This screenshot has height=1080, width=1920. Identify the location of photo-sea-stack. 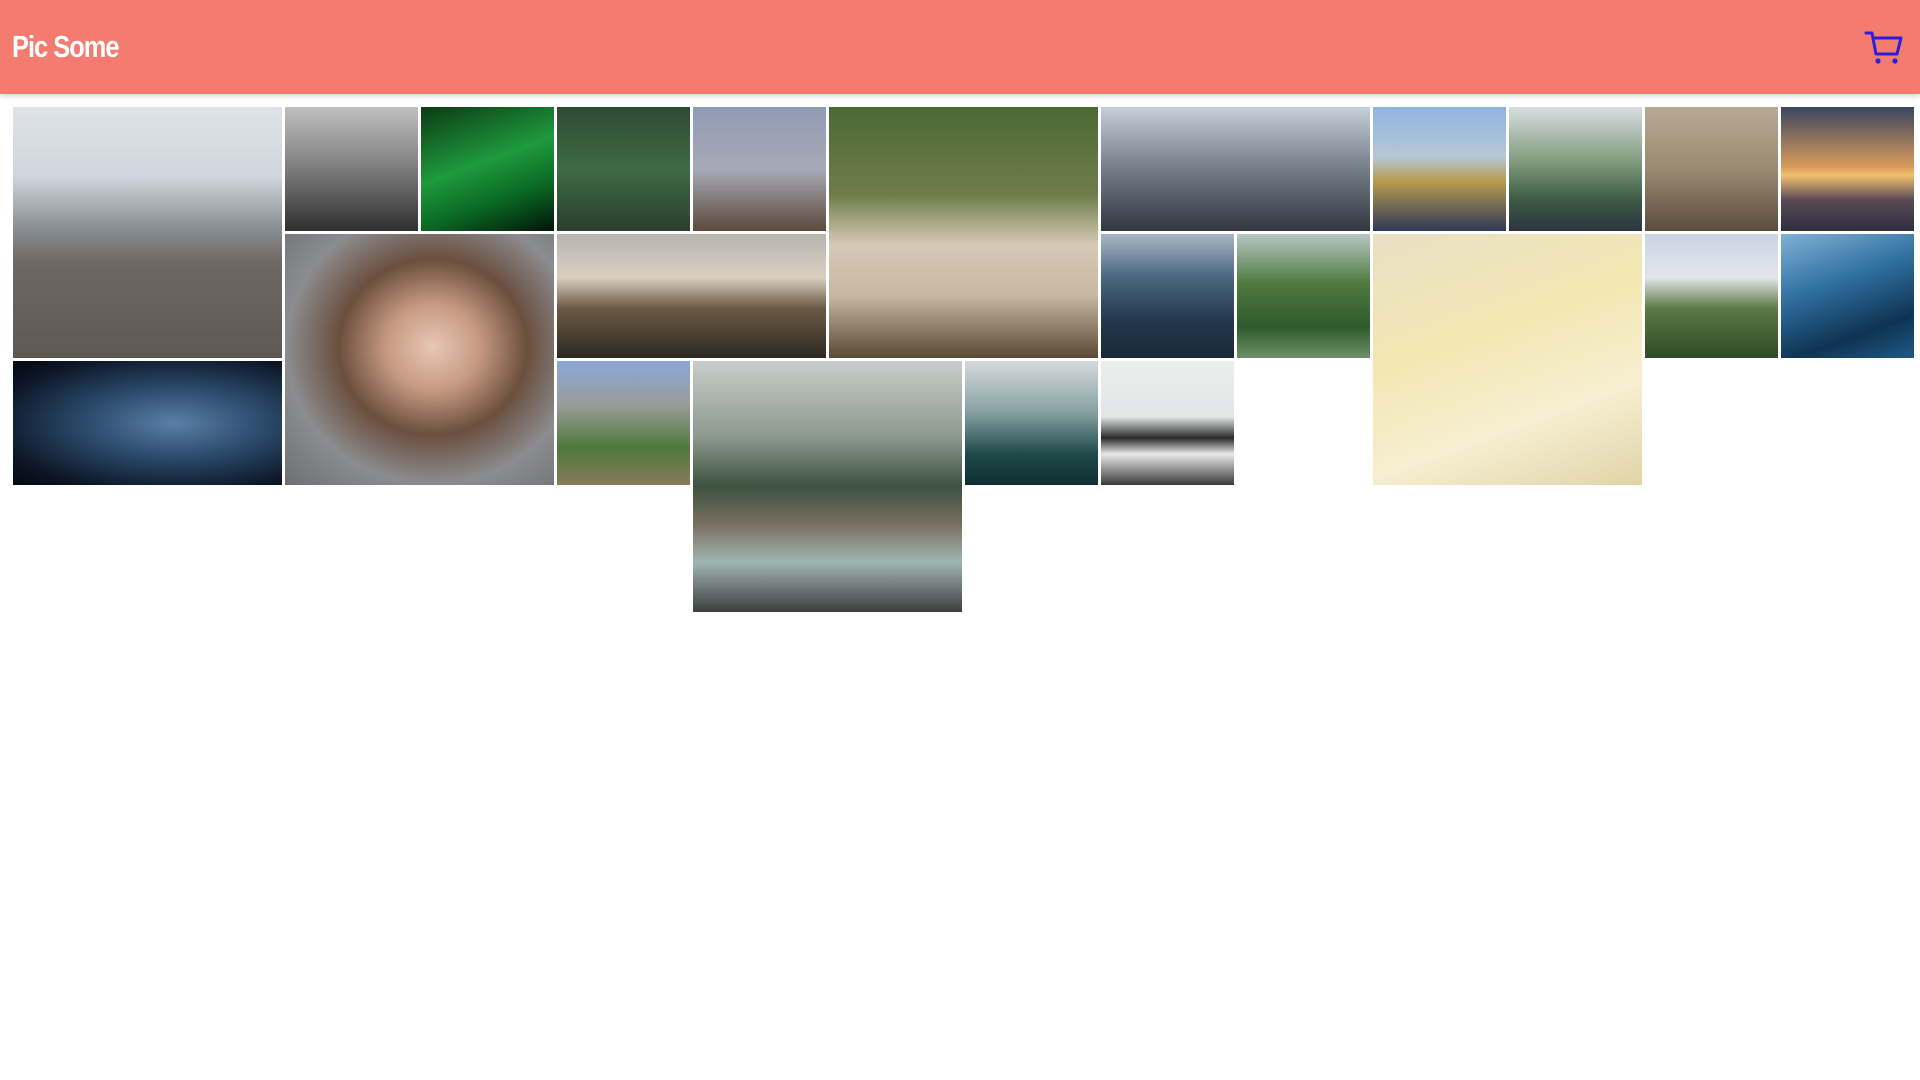
(1167, 423).